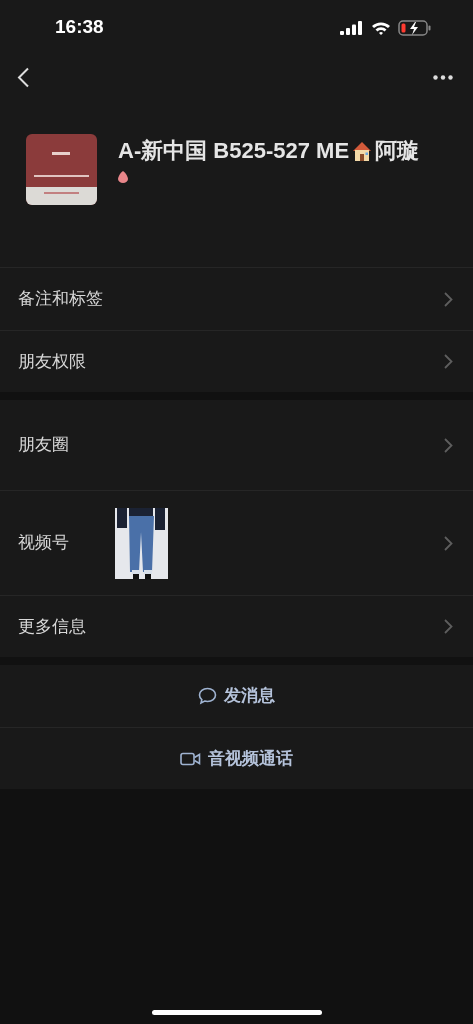  What do you see at coordinates (79, 27) in the screenshot?
I see `status-time: 16:38` at bounding box center [79, 27].